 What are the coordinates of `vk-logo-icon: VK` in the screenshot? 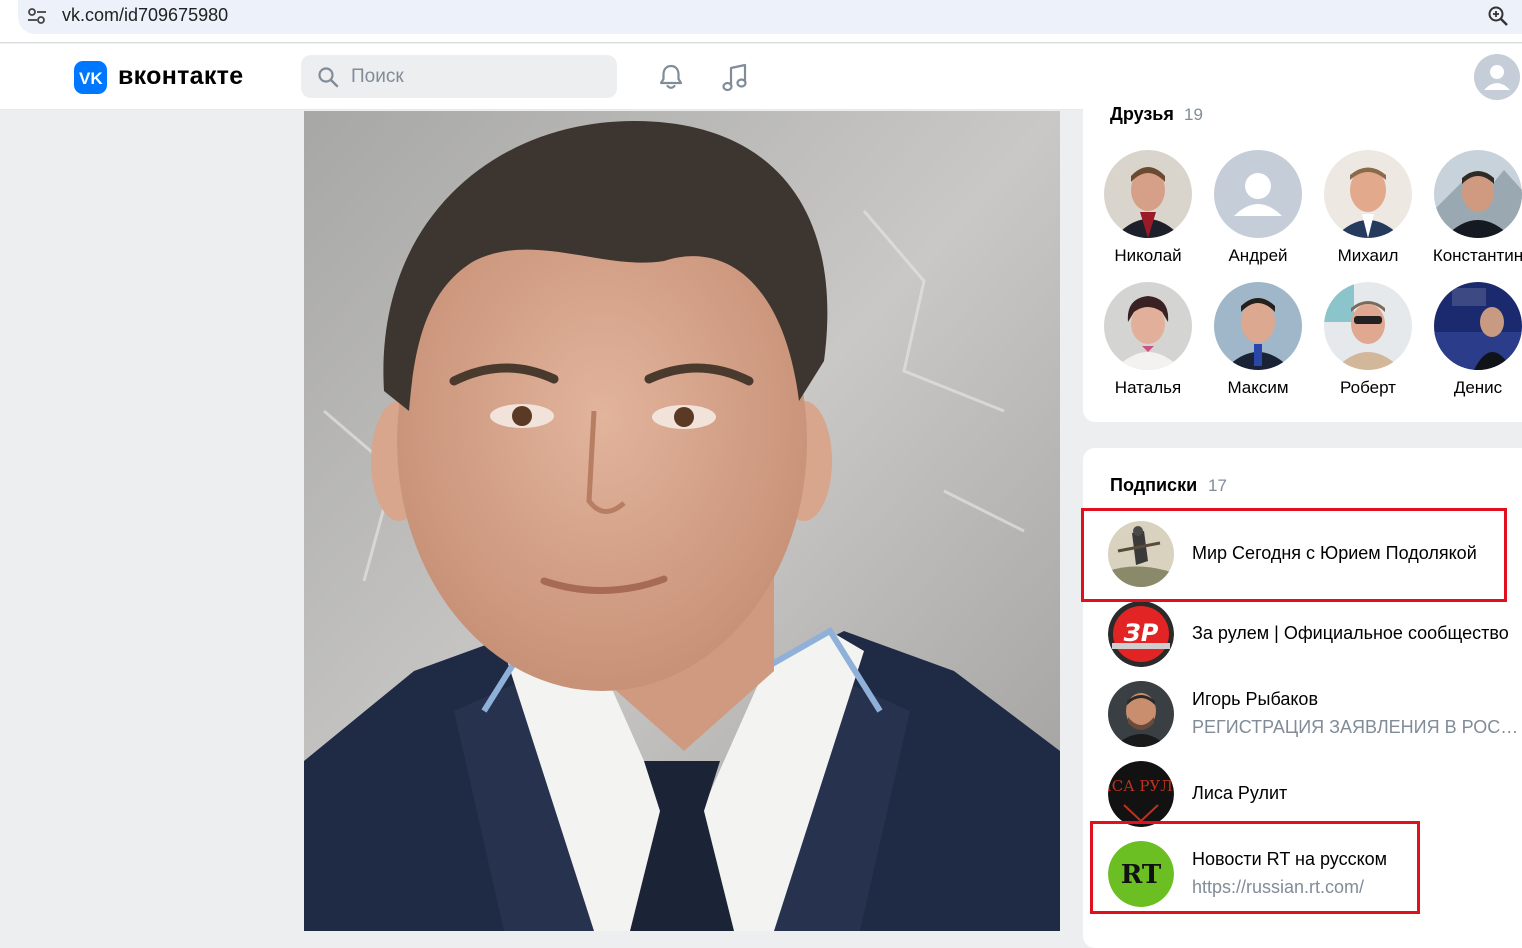 It's located at (90, 77).